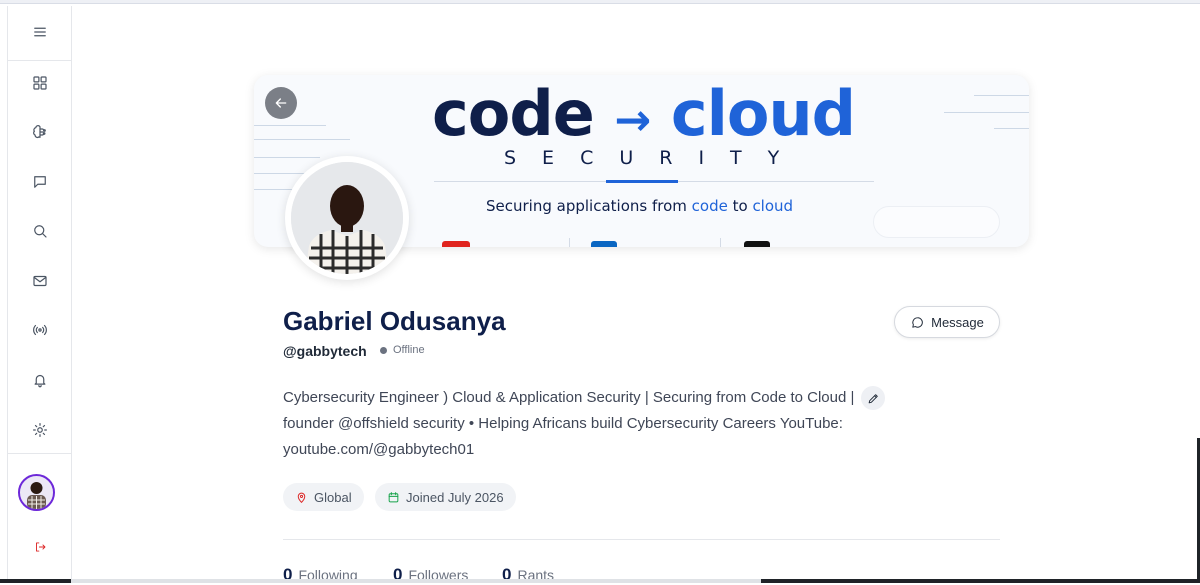 This screenshot has width=1200, height=585. I want to click on sidebar-item-dashboard, so click(40, 83).